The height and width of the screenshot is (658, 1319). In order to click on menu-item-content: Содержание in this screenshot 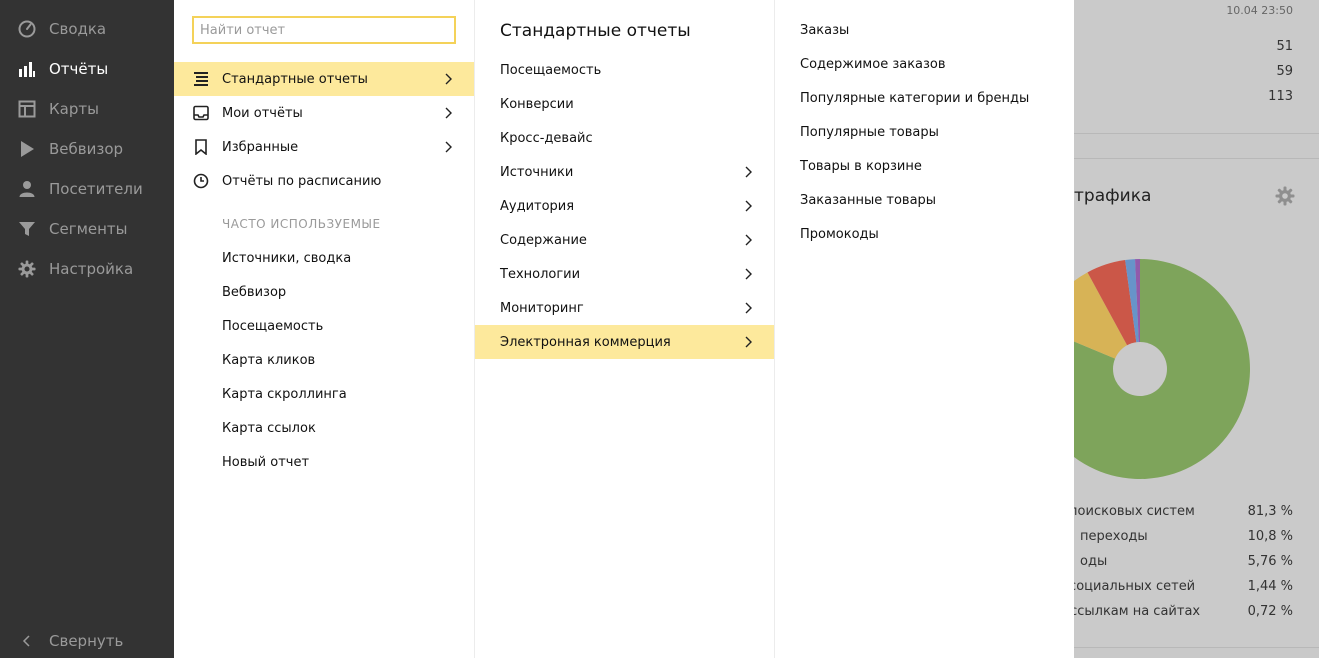, I will do `click(624, 240)`.